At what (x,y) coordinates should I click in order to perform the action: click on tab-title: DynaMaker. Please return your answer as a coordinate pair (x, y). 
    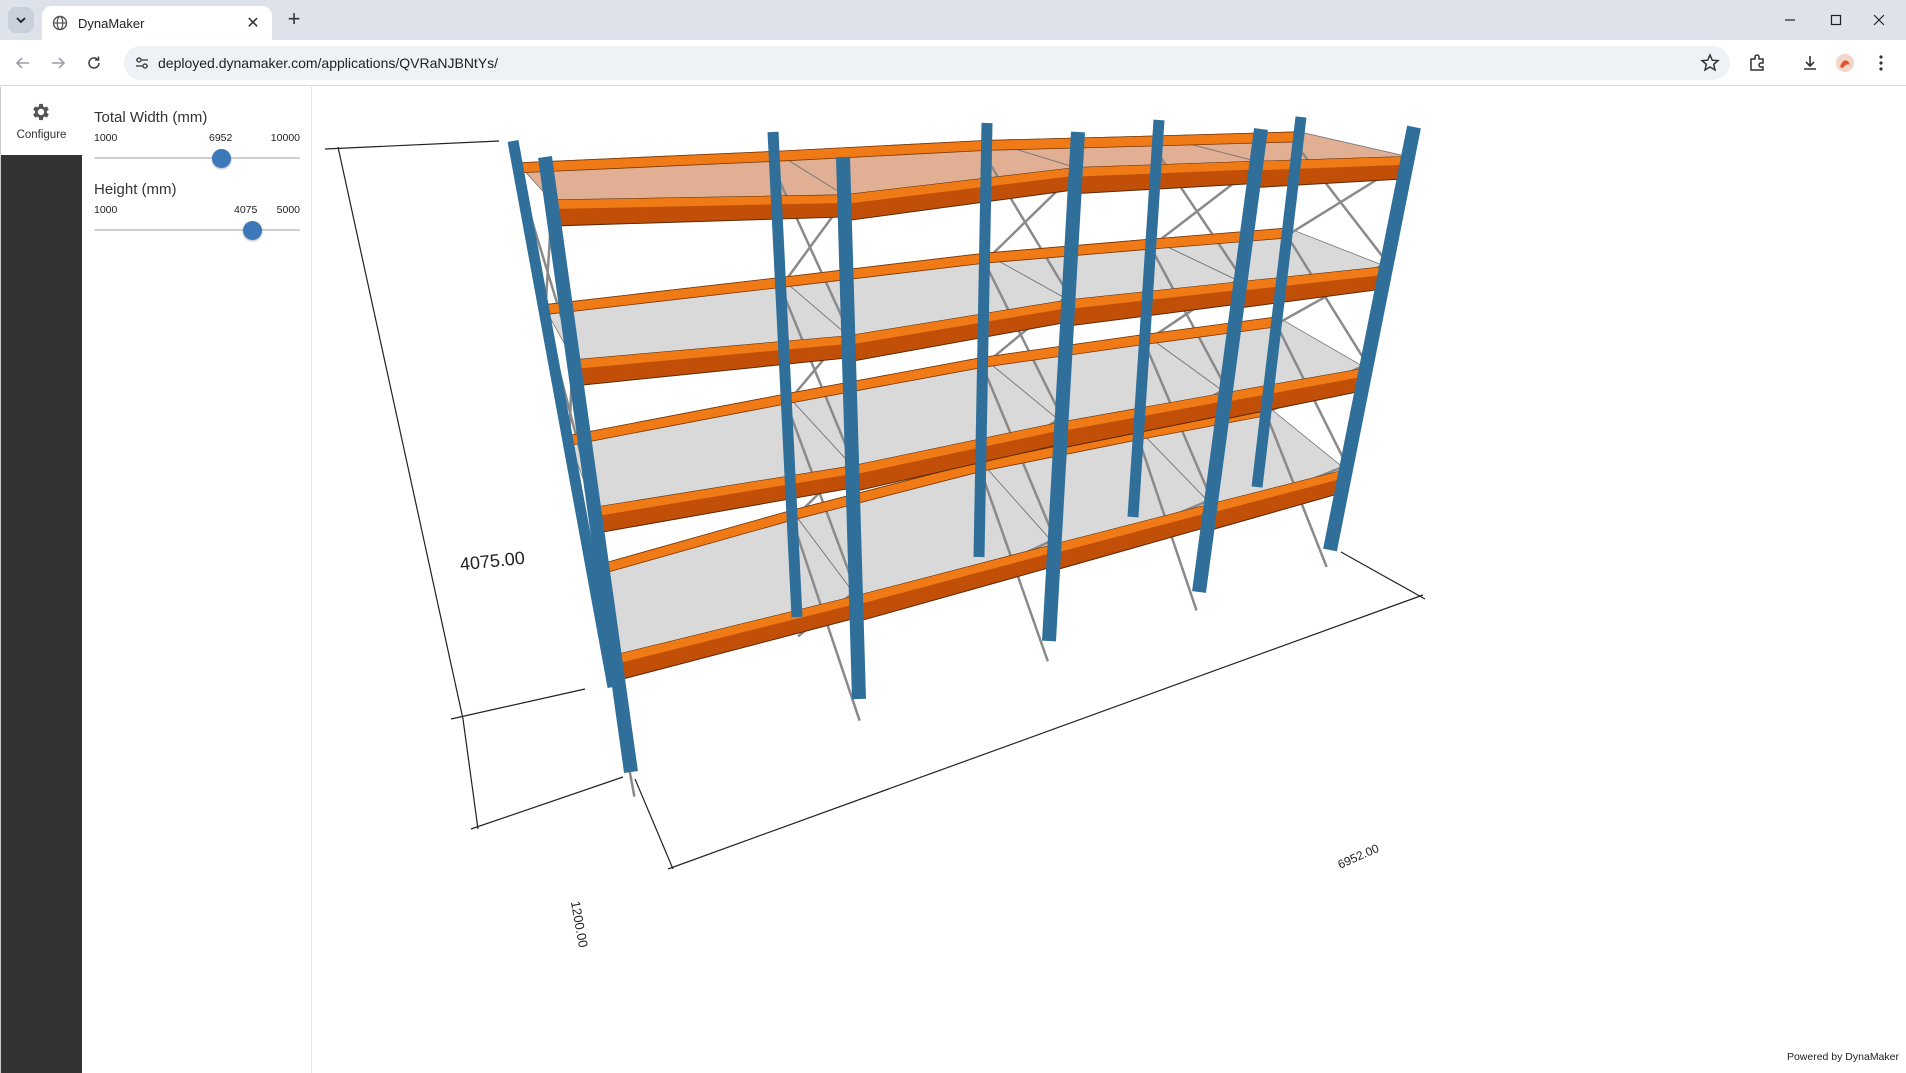
    Looking at the image, I should click on (111, 23).